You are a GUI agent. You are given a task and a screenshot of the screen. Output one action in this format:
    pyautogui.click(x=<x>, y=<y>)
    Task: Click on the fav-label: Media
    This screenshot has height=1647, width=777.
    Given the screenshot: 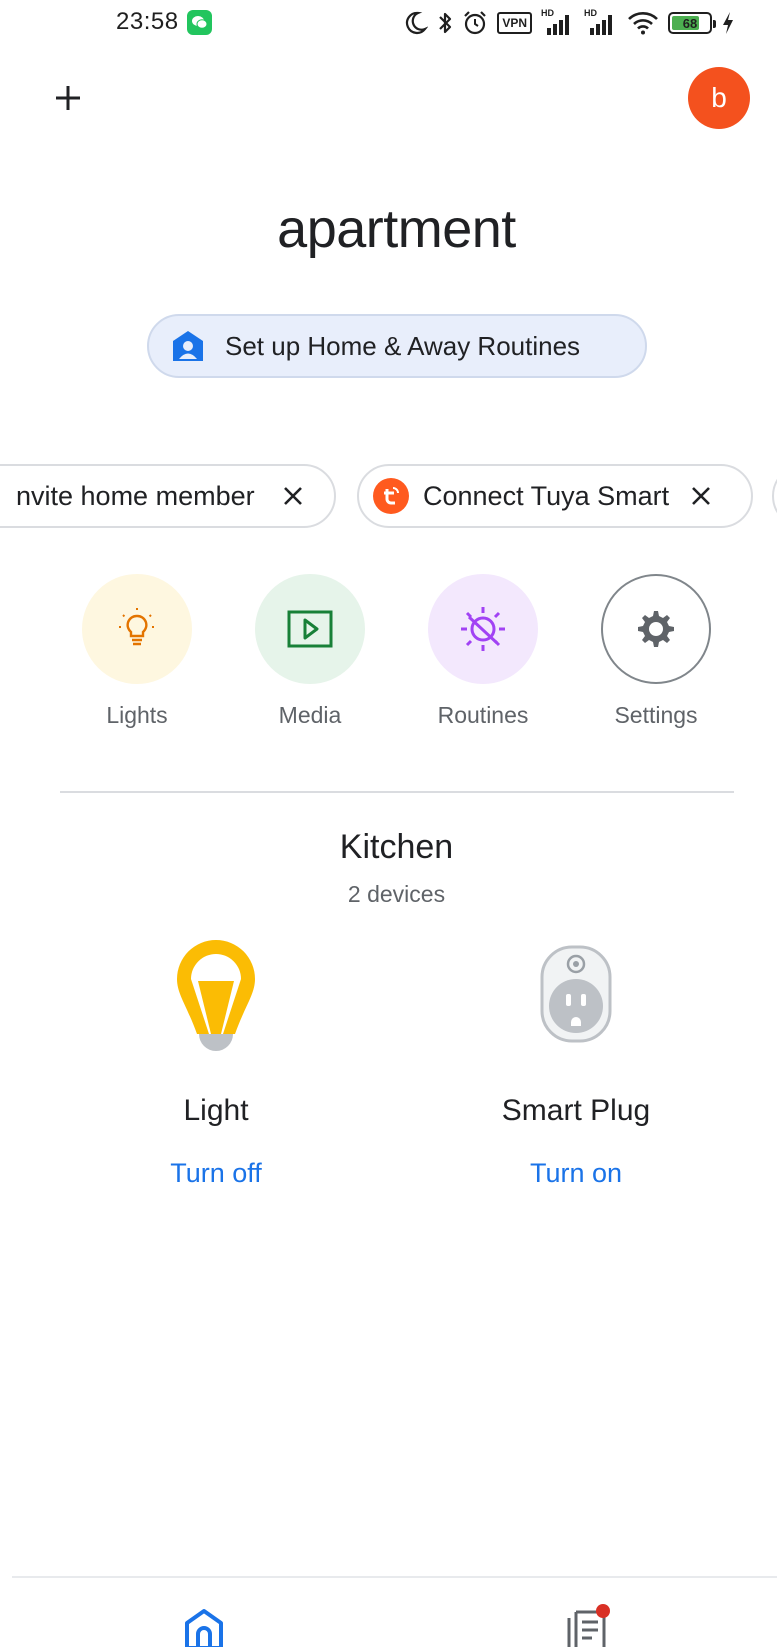 What is the action you would take?
    pyautogui.click(x=310, y=715)
    